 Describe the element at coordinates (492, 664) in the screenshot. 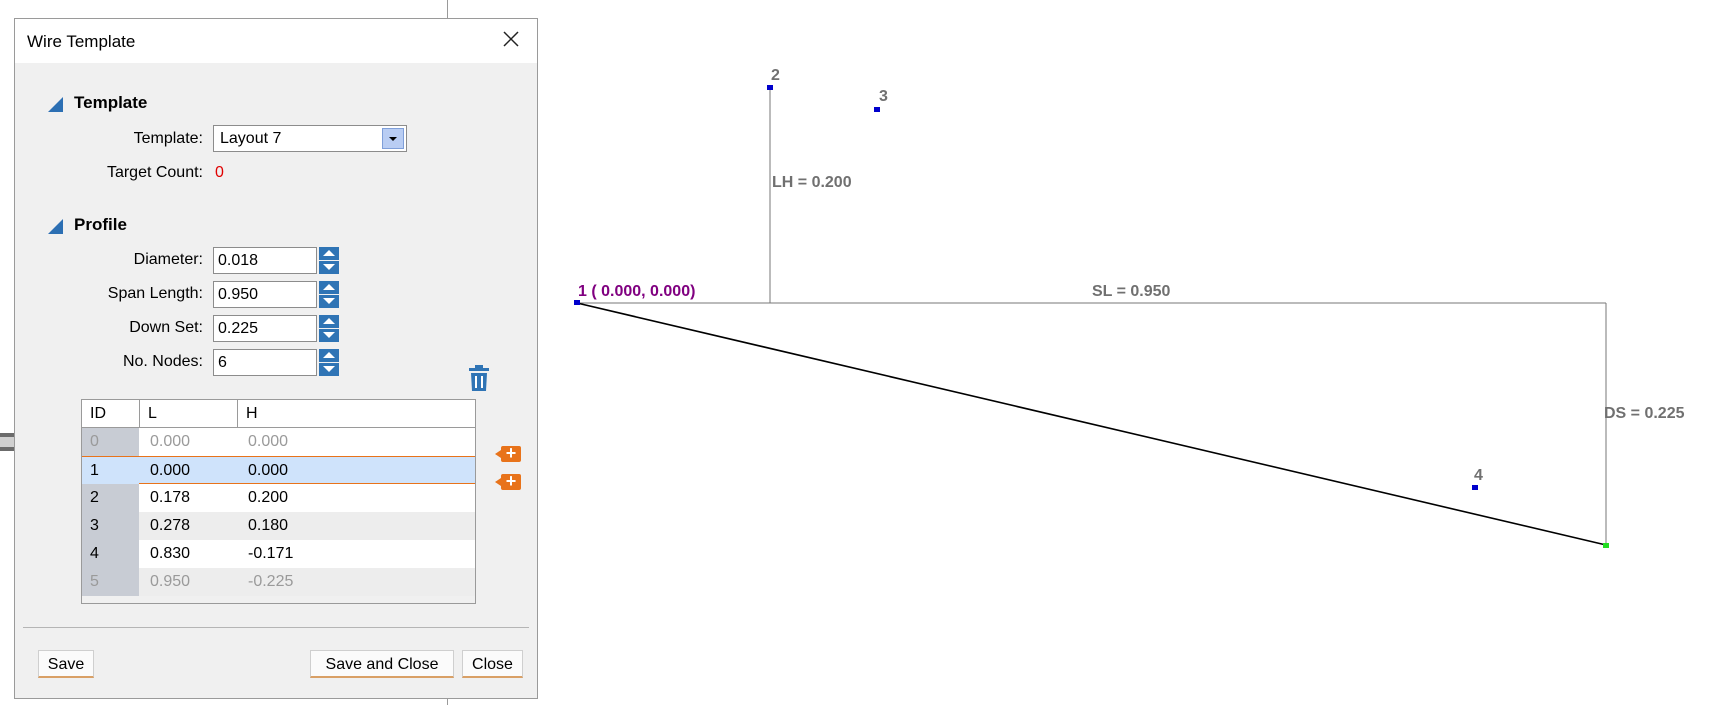

I see `close-button: Close` at that location.